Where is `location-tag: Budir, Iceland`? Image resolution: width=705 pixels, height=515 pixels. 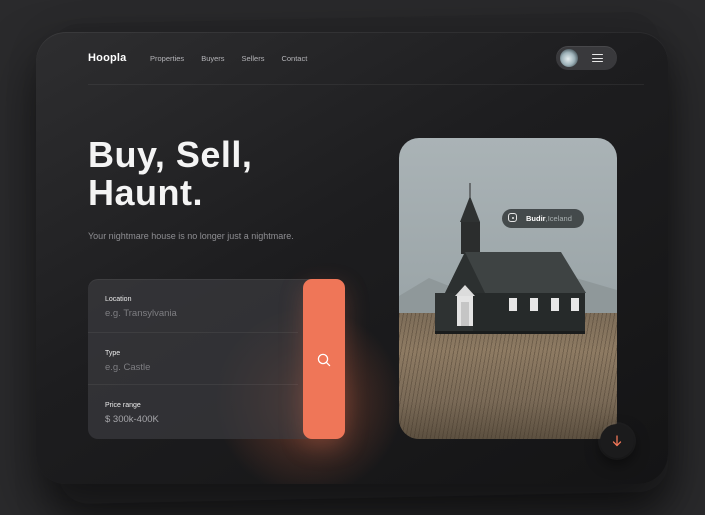 location-tag: Budir, Iceland is located at coordinates (543, 218).